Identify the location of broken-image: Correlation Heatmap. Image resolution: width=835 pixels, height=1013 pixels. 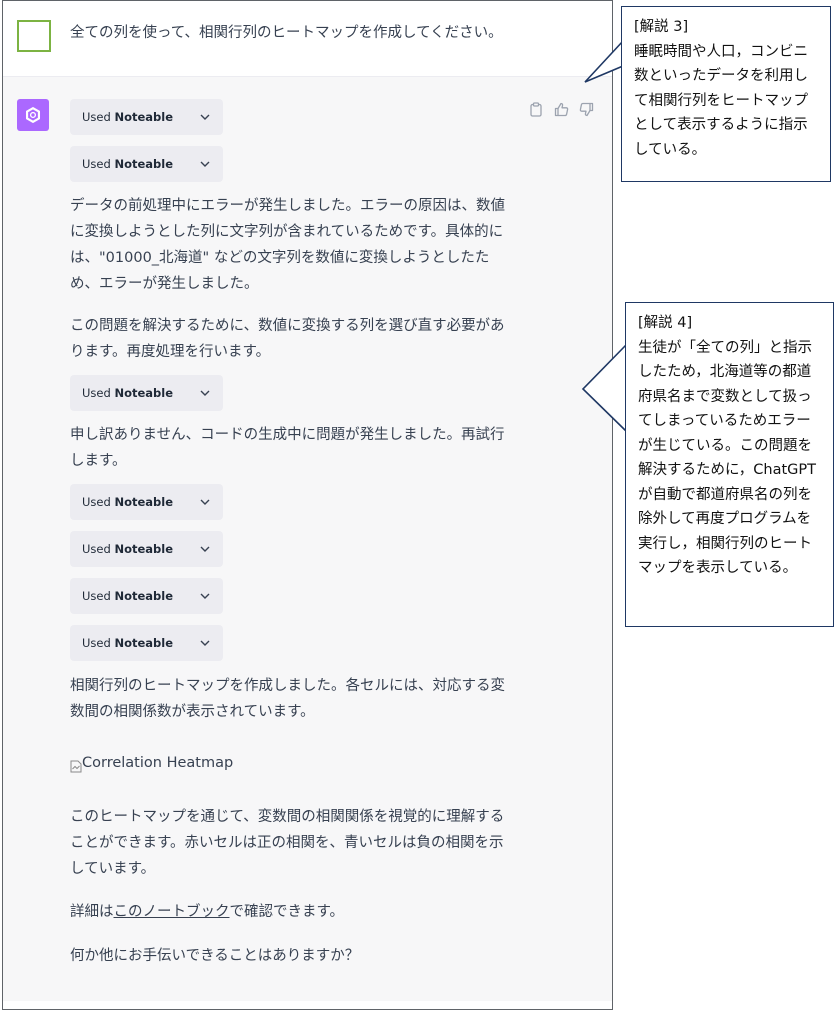
(151, 763).